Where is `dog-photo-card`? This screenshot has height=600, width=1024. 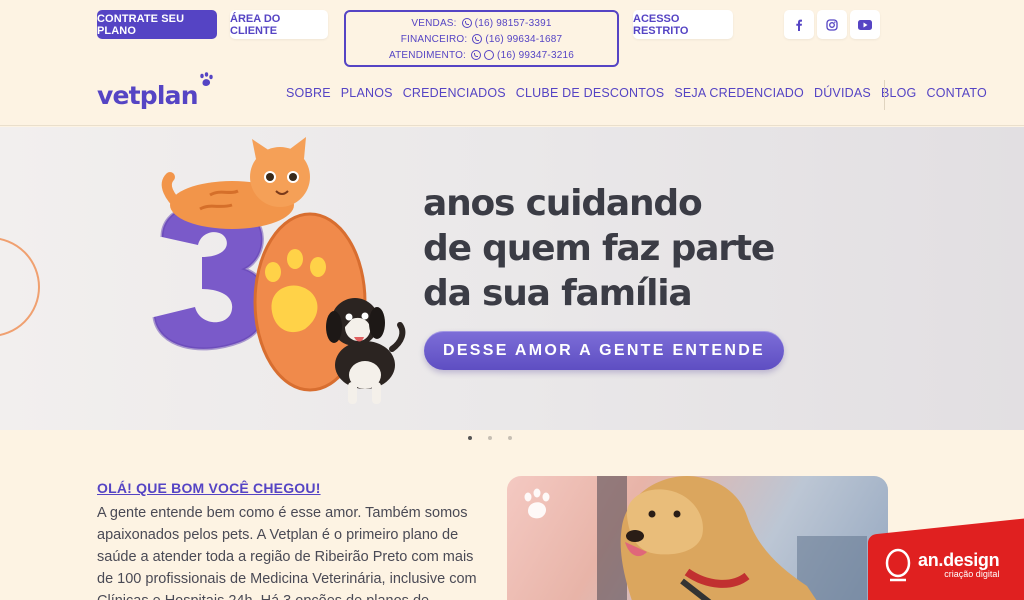
dog-photo-card is located at coordinates (697, 538).